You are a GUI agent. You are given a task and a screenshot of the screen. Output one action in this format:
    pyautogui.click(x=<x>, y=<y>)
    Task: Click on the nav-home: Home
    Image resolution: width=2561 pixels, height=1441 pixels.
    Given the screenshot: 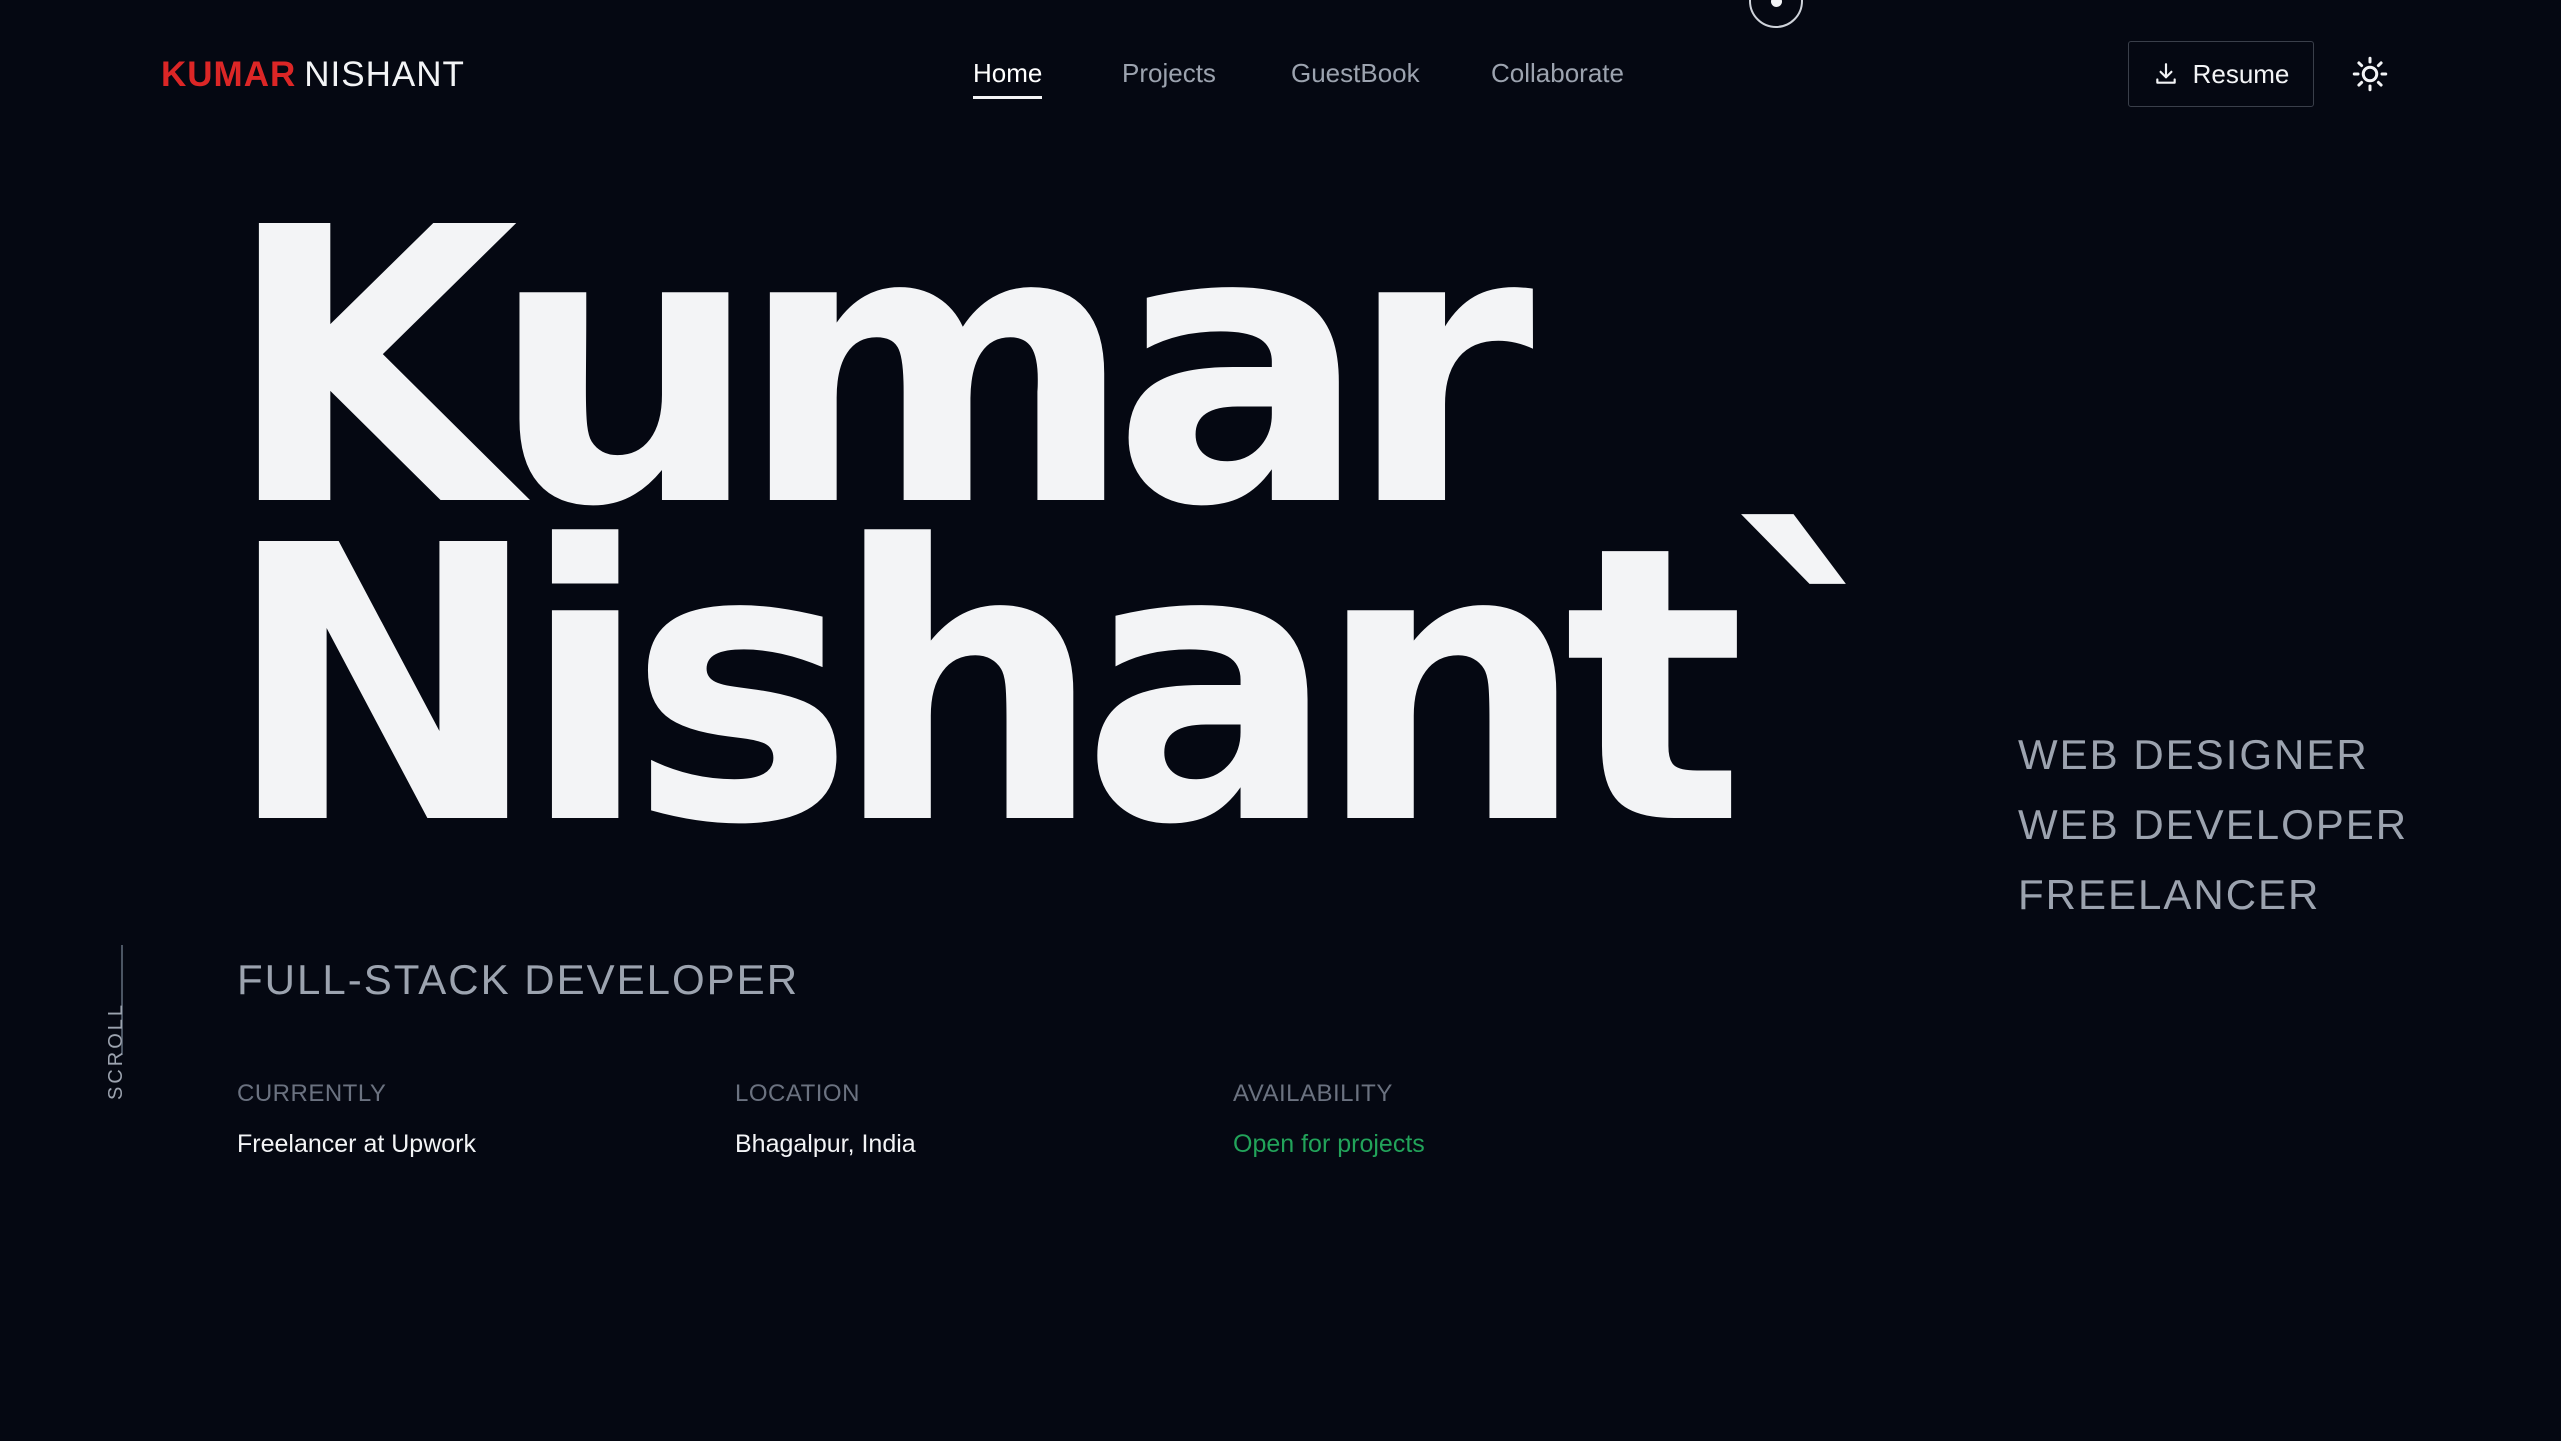 What is the action you would take?
    pyautogui.click(x=1008, y=78)
    